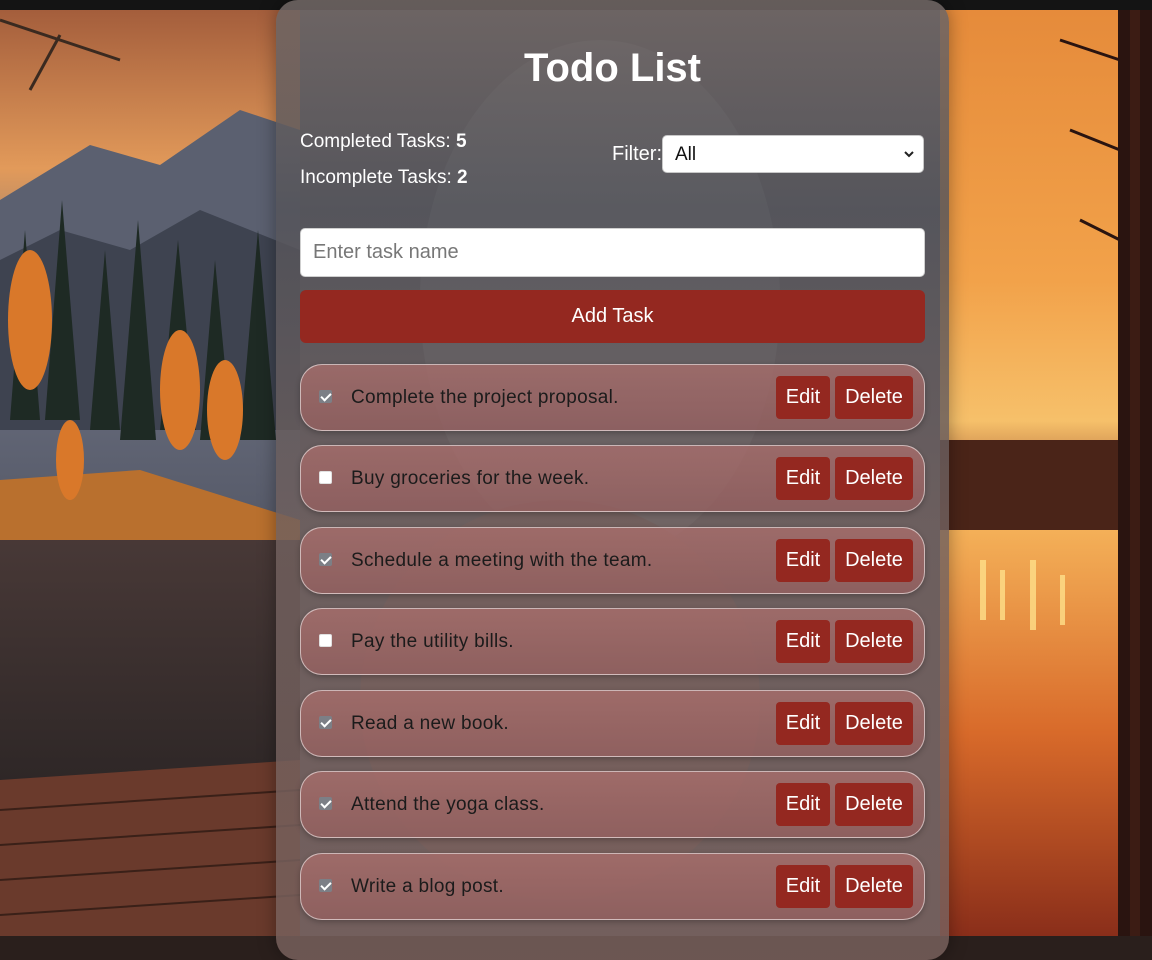 This screenshot has height=960, width=1152. Describe the element at coordinates (909, 154) in the screenshot. I see `chevron-down-icon` at that location.